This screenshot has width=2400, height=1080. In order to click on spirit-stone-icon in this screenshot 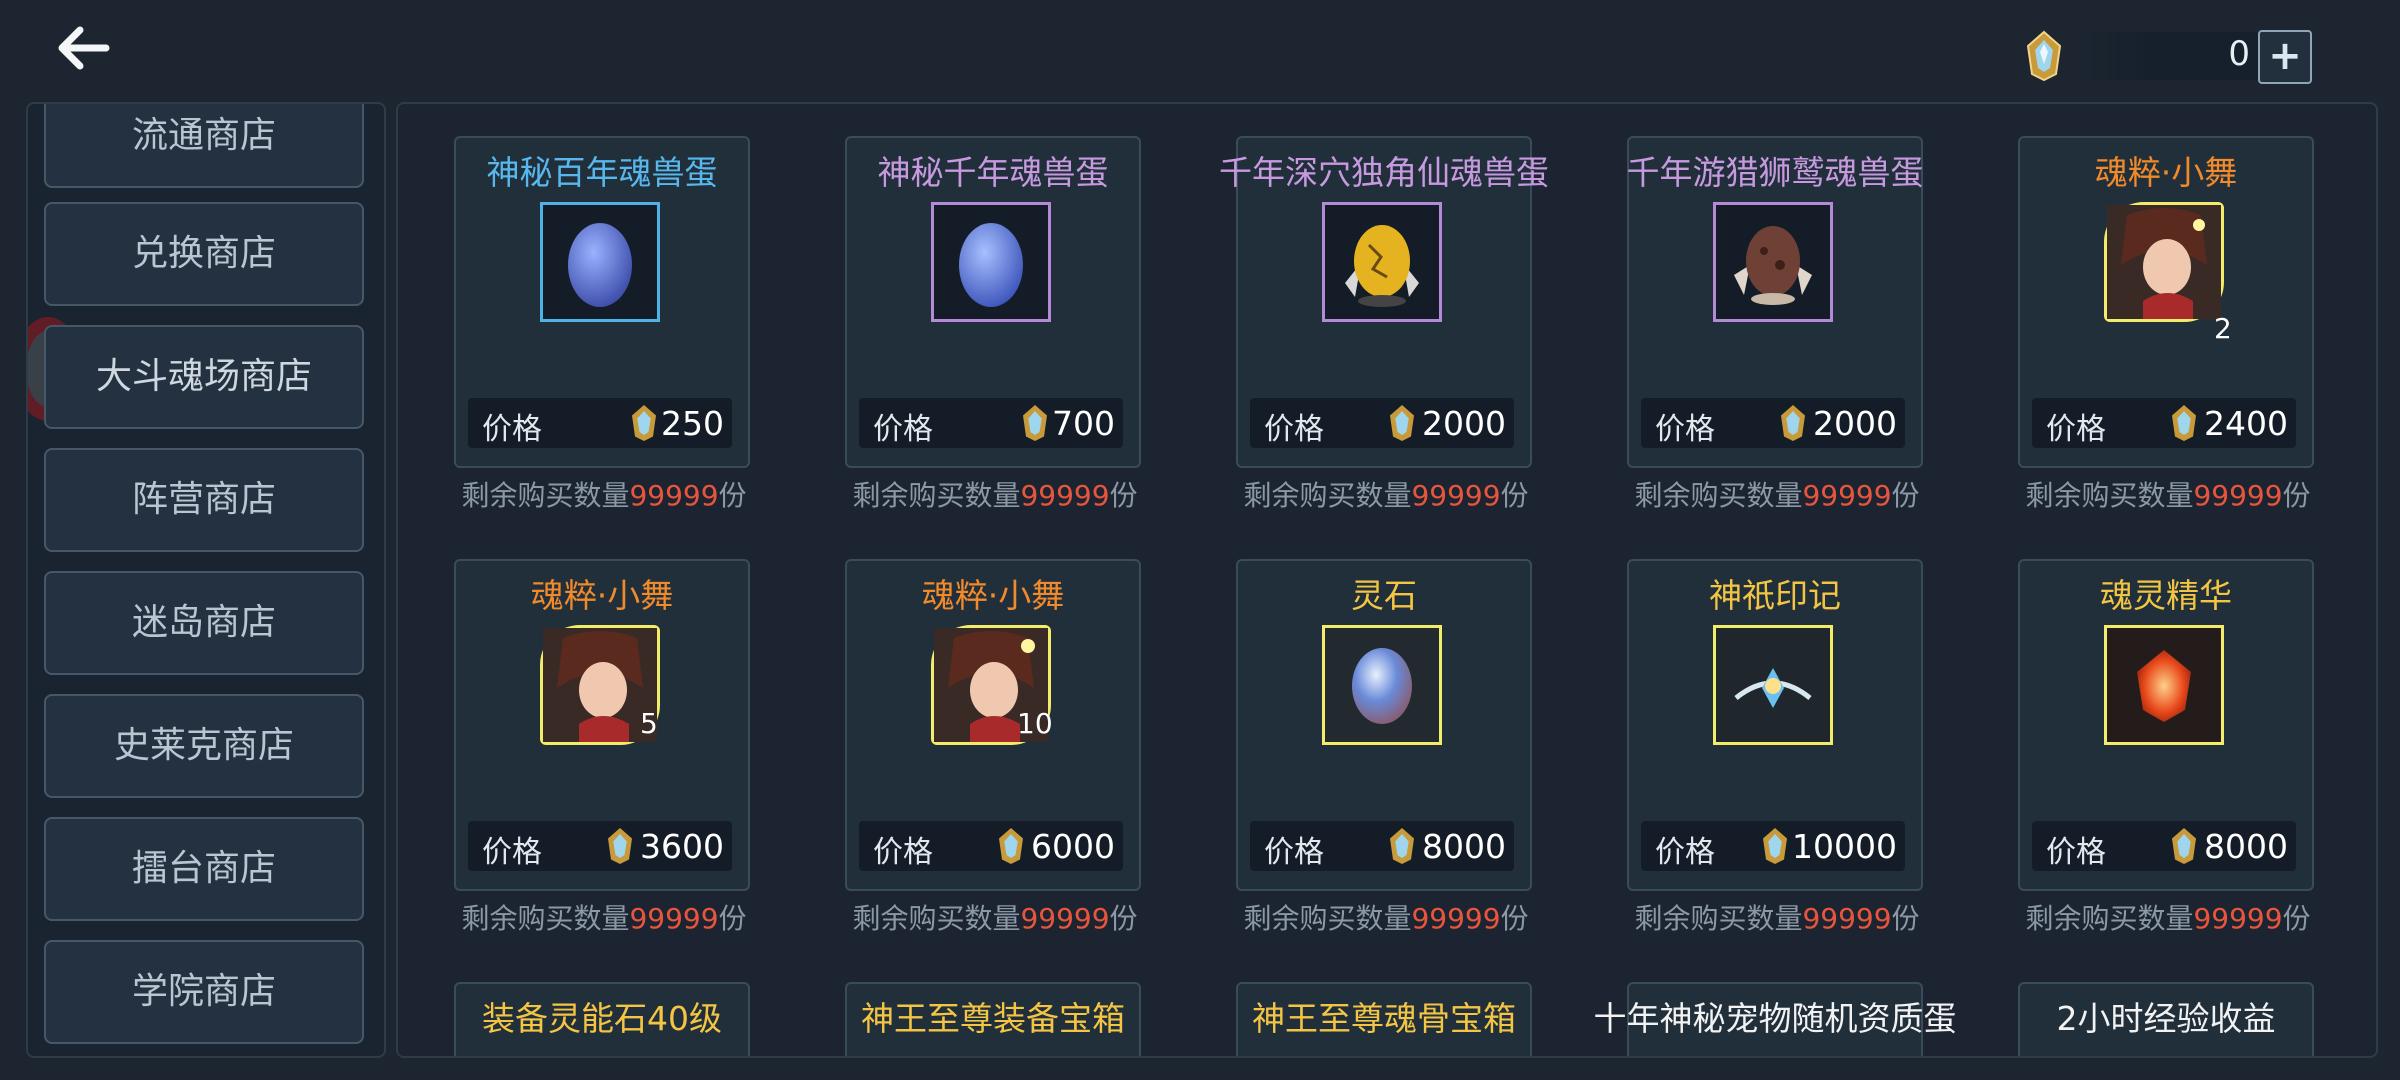, I will do `click(1382, 685)`.